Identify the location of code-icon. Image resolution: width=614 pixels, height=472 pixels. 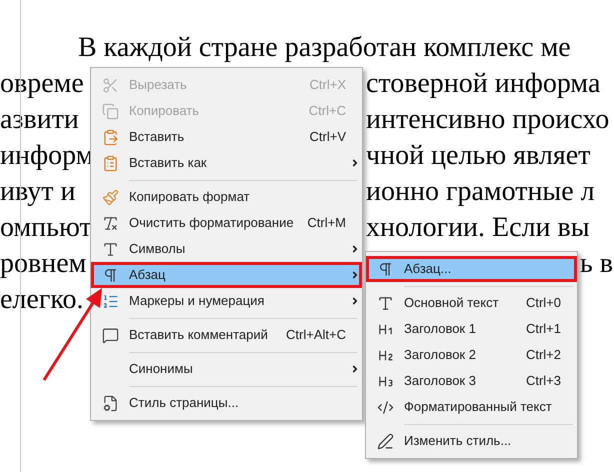
(385, 407).